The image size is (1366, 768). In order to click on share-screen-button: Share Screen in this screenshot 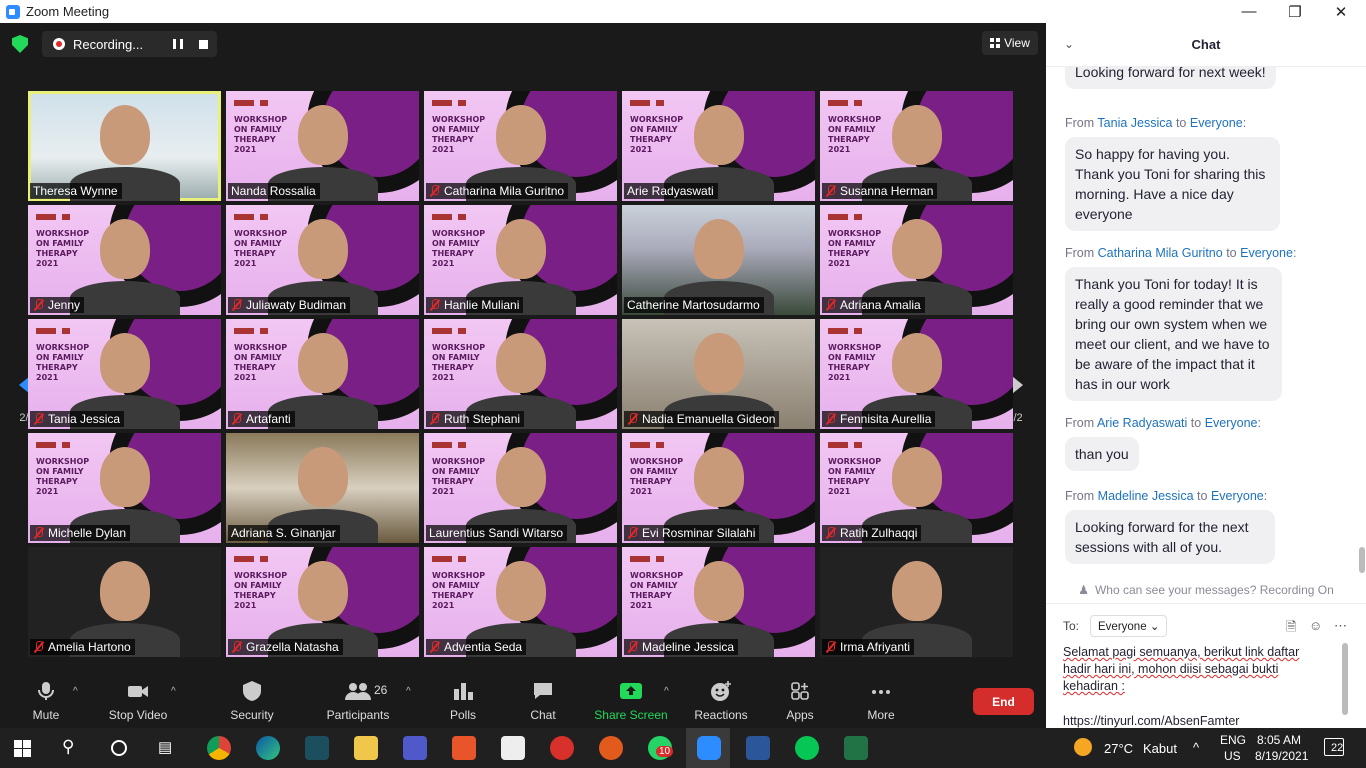, I will do `click(631, 700)`.